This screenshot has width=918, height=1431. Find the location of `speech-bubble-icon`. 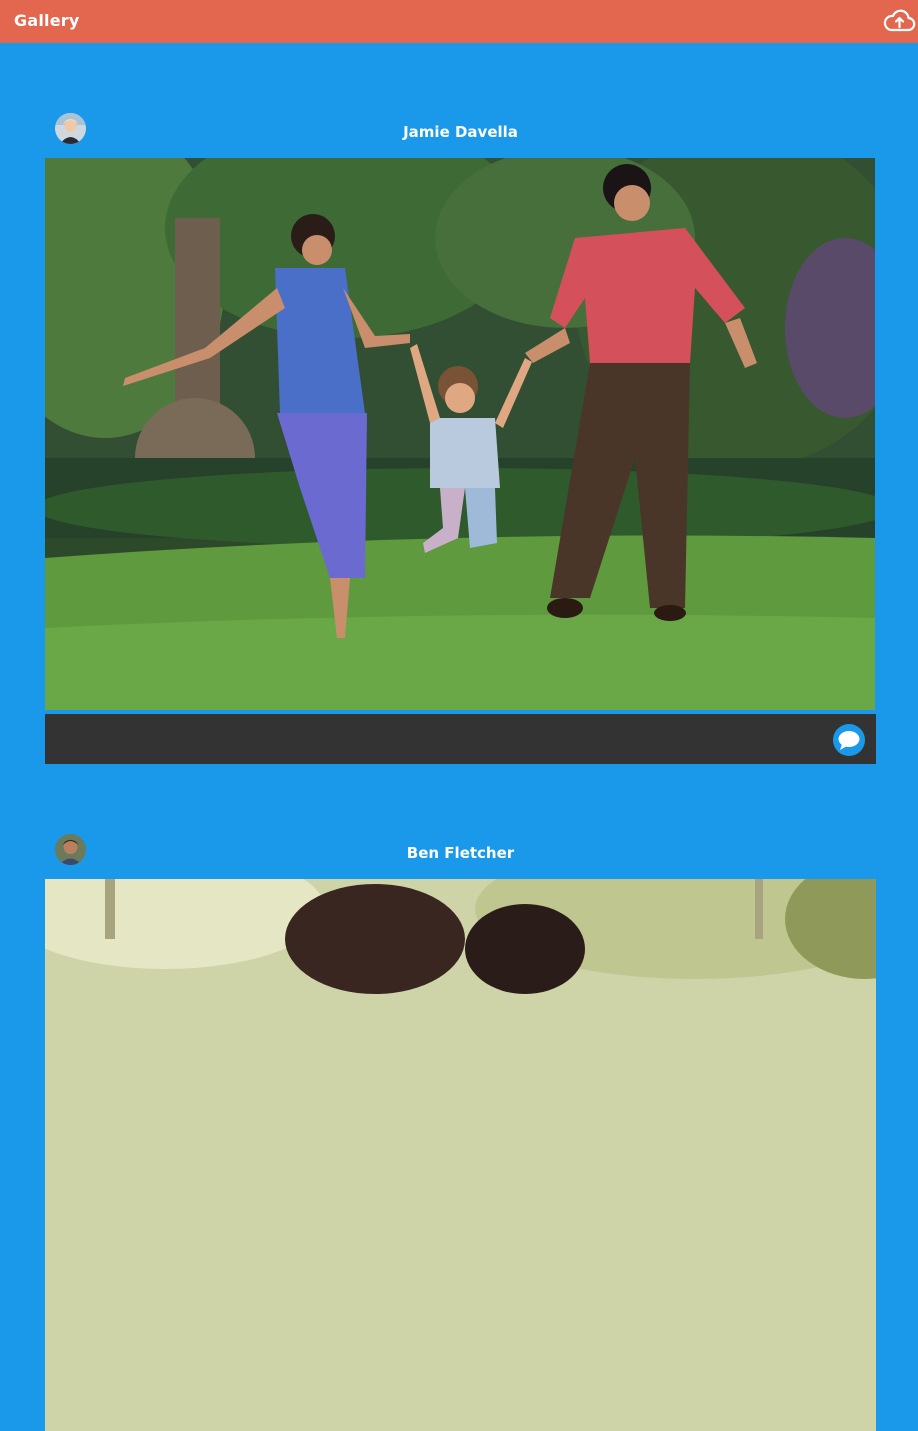

speech-bubble-icon is located at coordinates (849, 740).